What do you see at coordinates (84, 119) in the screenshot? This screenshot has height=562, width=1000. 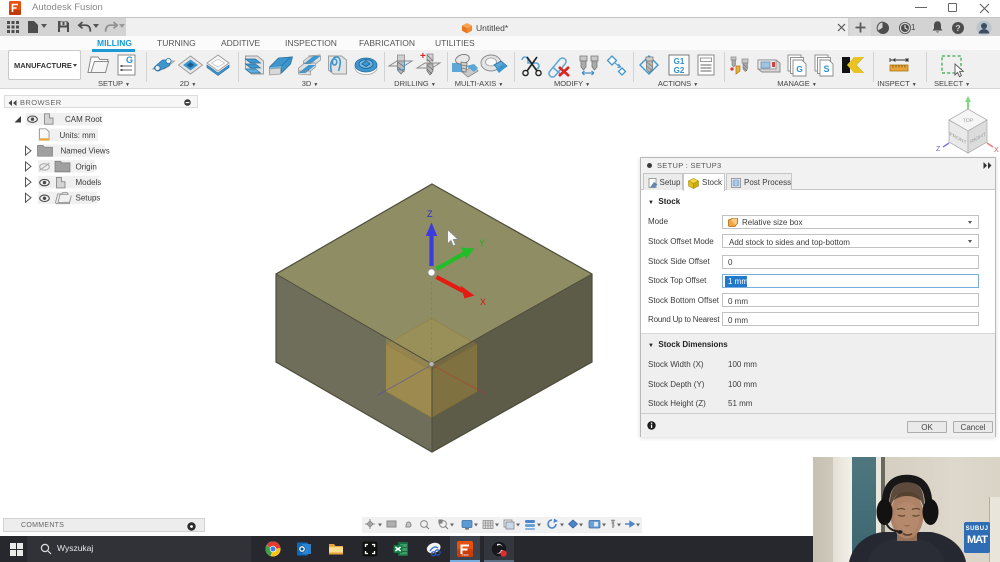 I see `svg-text: CAM Root` at bounding box center [84, 119].